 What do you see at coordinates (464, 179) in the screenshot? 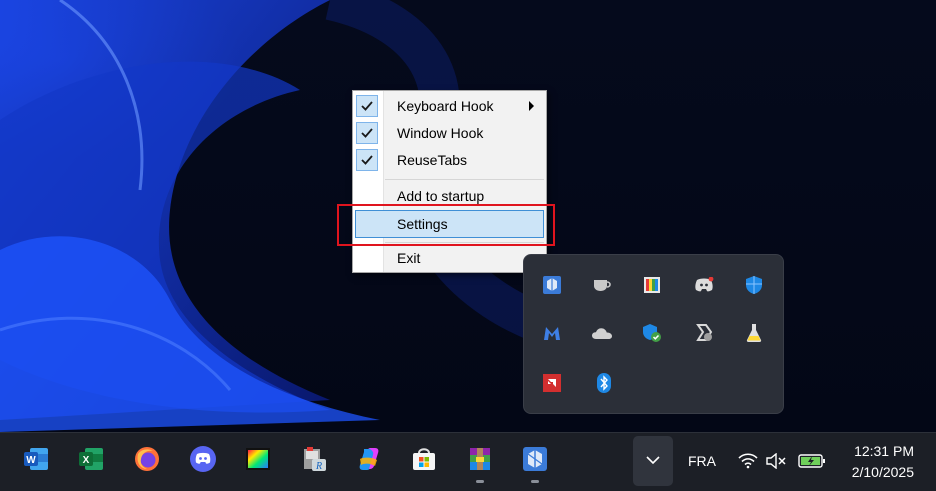
I see `menu-separator` at bounding box center [464, 179].